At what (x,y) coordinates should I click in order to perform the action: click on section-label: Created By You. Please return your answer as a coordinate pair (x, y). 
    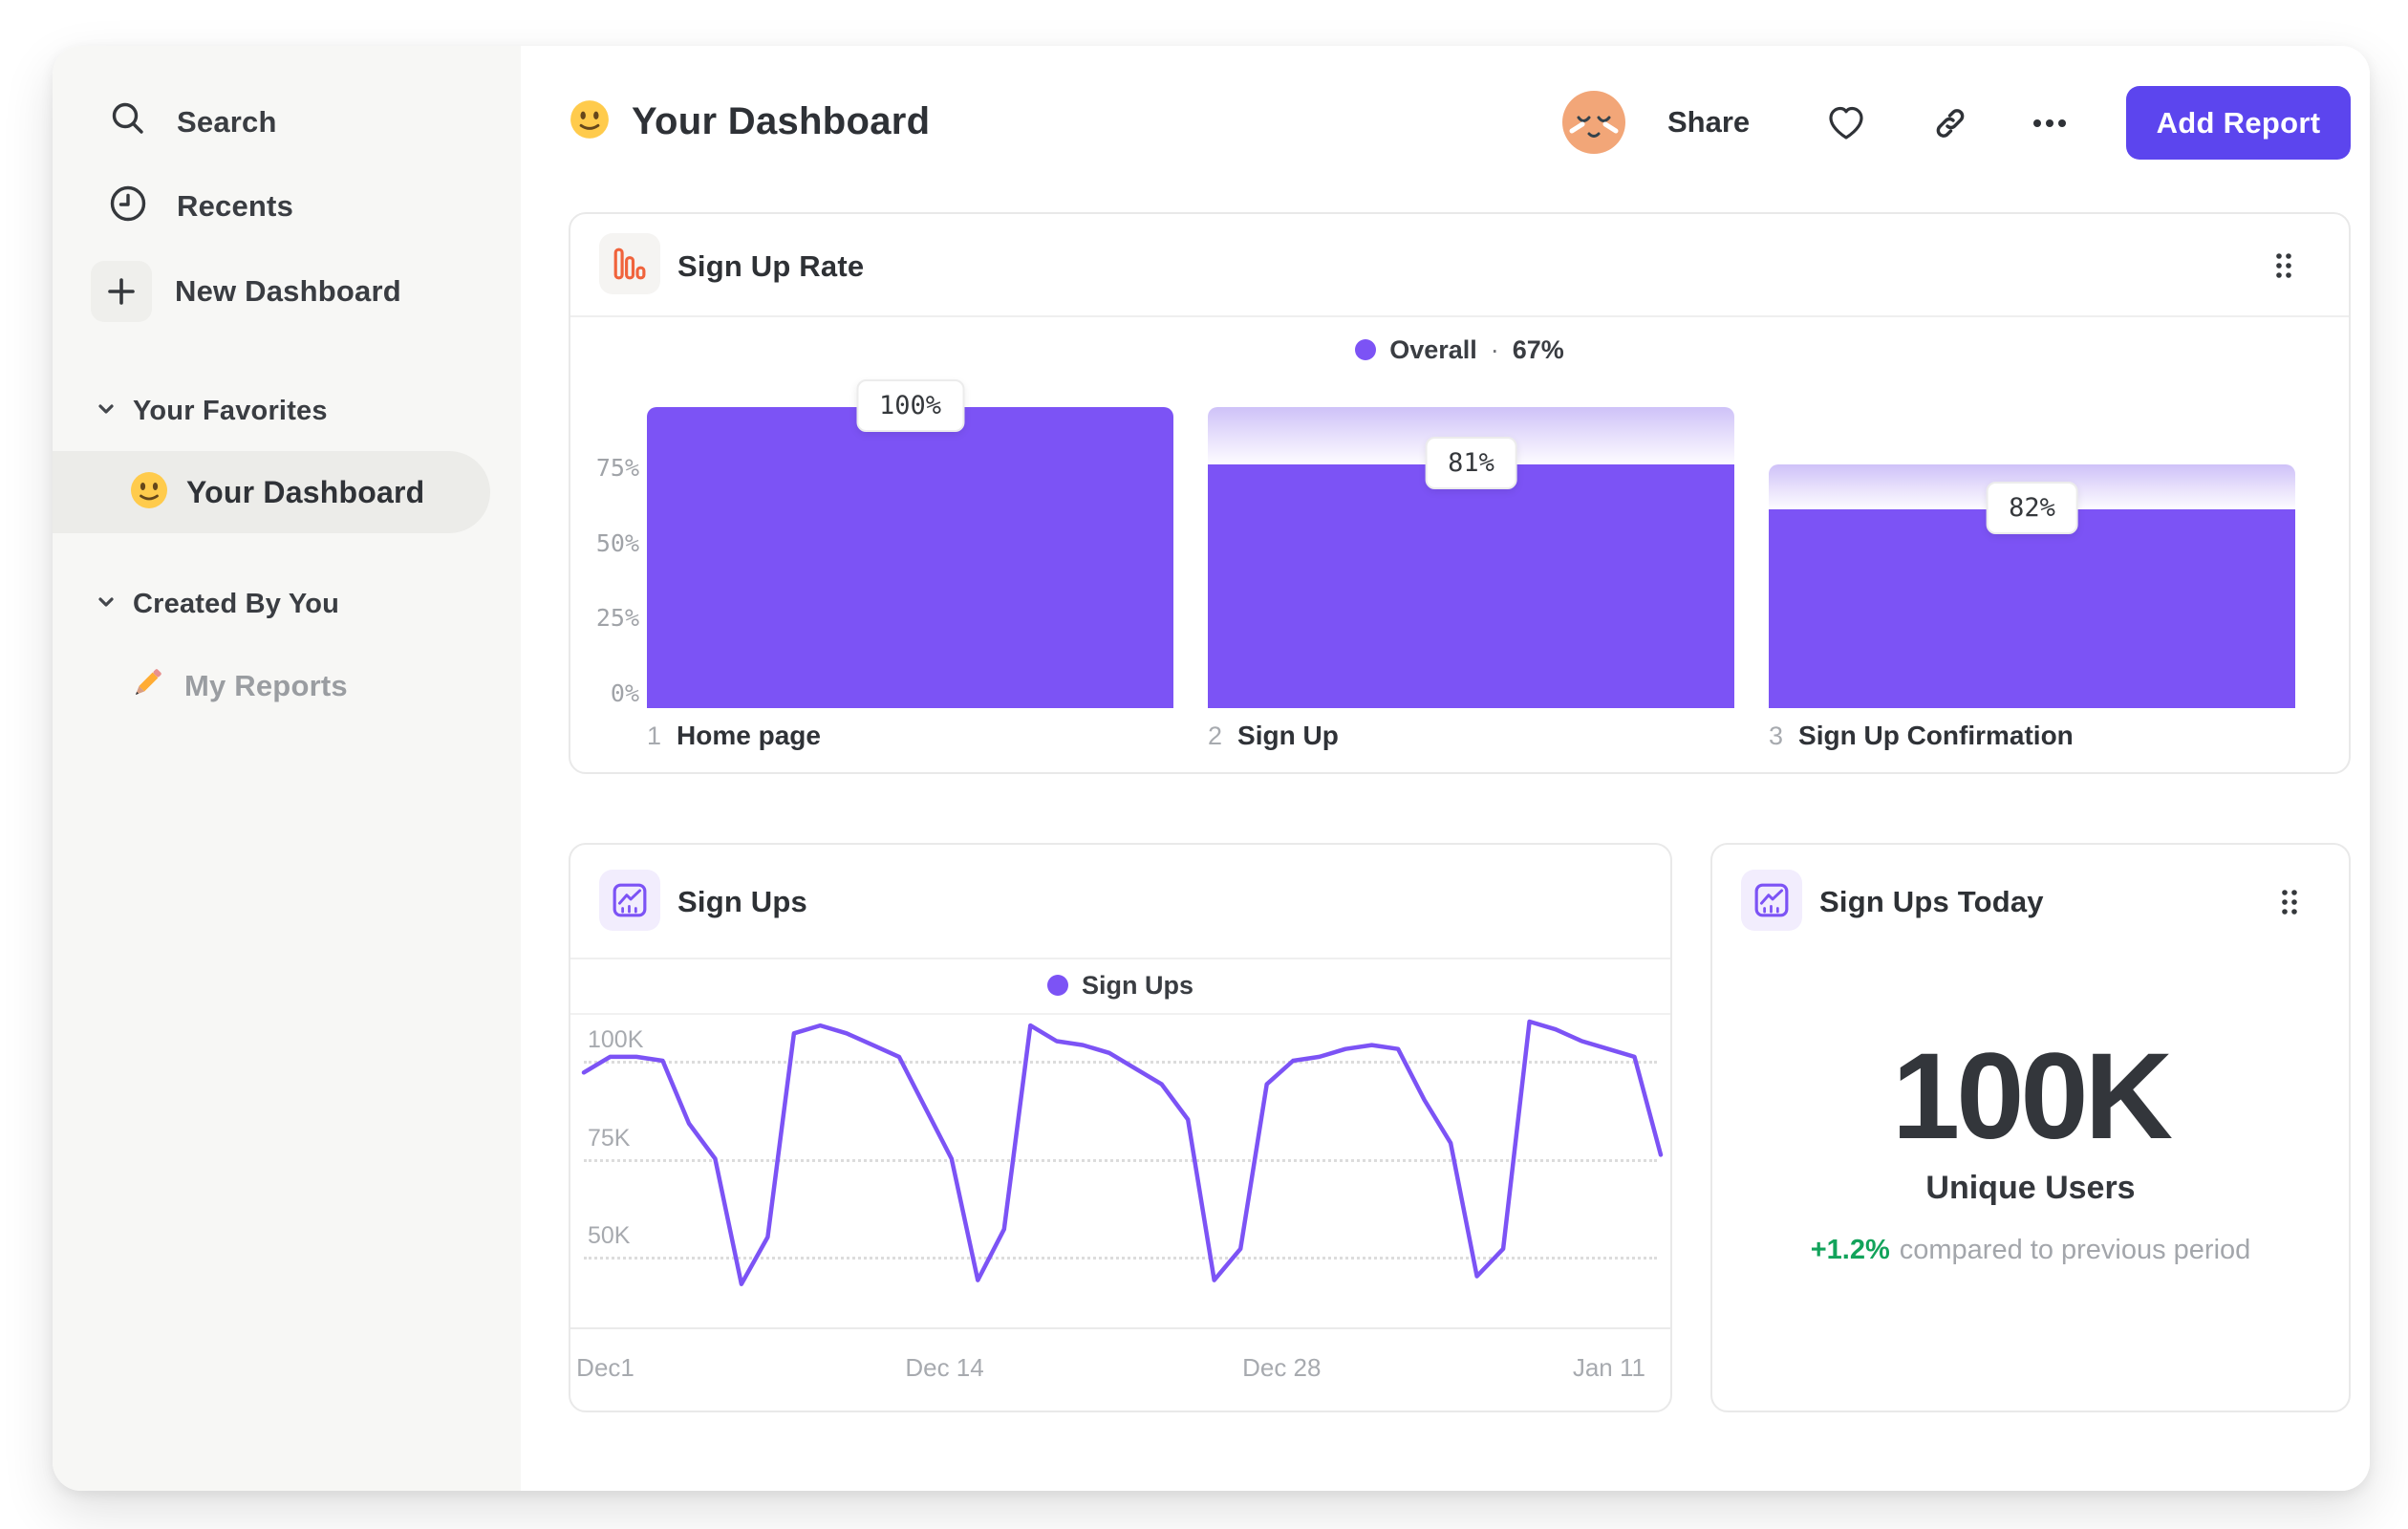
    Looking at the image, I should click on (237, 604).